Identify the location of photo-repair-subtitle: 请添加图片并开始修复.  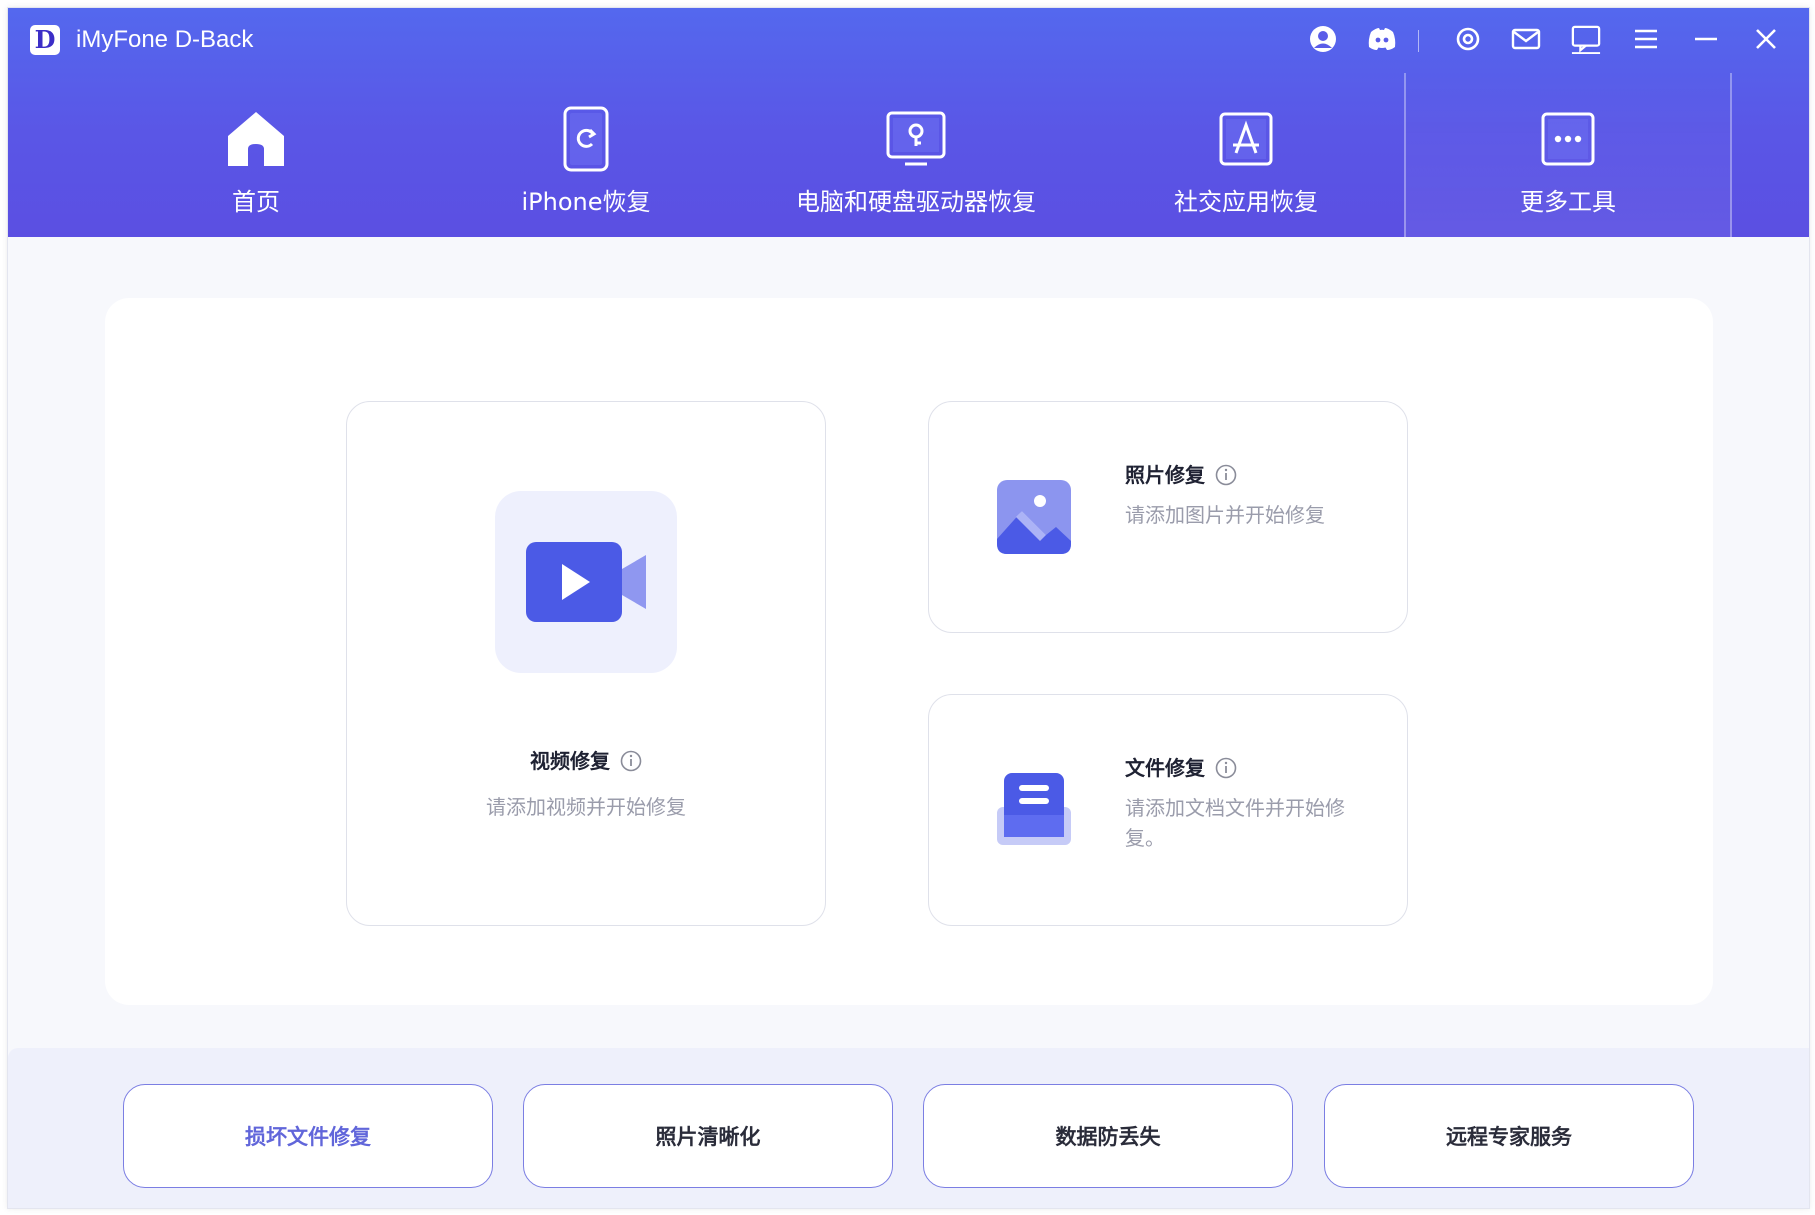
(1225, 515).